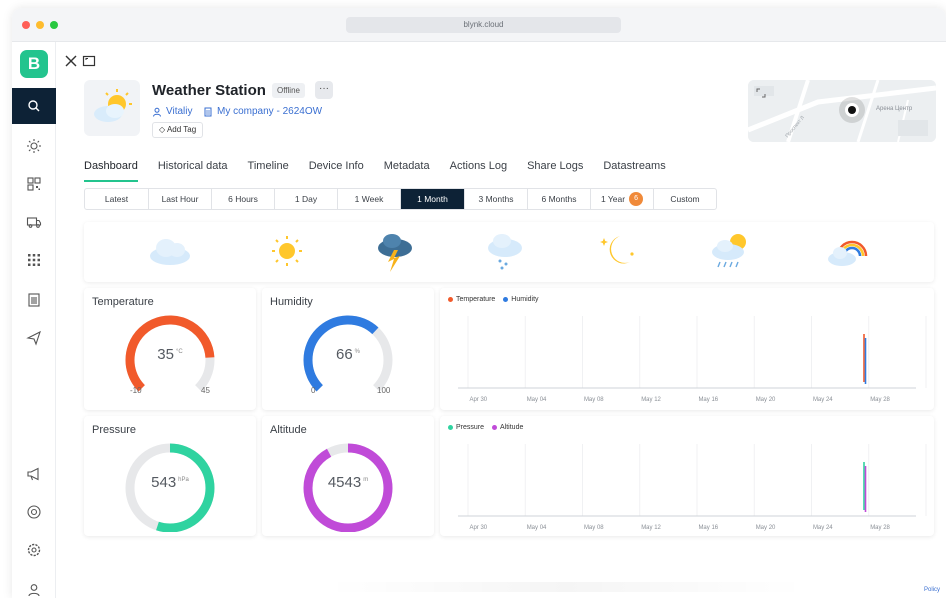 The width and height of the screenshot is (946, 598). What do you see at coordinates (164, 482) in the screenshot?
I see `pressure-number: 543` at bounding box center [164, 482].